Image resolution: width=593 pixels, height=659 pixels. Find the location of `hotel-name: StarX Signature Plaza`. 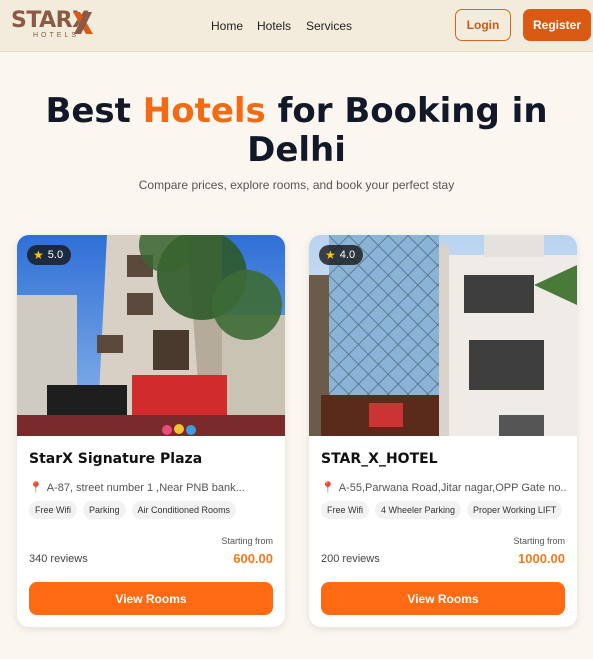

hotel-name: StarX Signature Plaza is located at coordinates (115, 459).